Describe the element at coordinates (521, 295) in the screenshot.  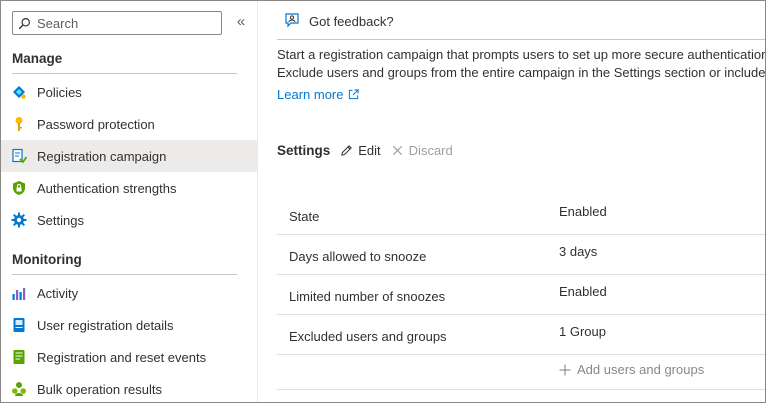
I see `table-row-limited-number-of-snoozes: Limited number of snoozes Enabled` at that location.